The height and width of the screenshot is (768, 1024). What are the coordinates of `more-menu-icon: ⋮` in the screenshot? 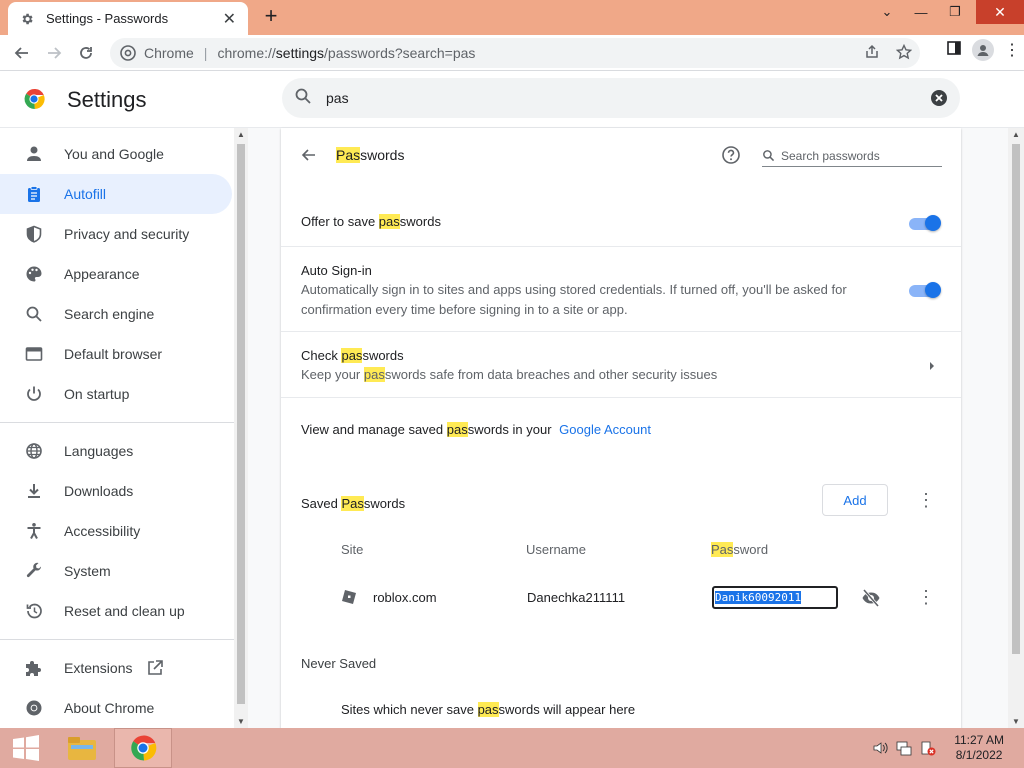 It's located at (1012, 50).